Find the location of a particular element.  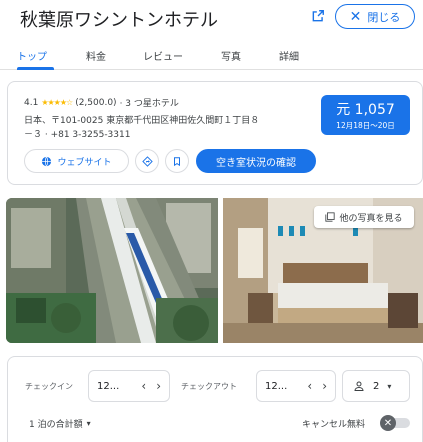

tab-reviews: レビュー is located at coordinates (163, 55).